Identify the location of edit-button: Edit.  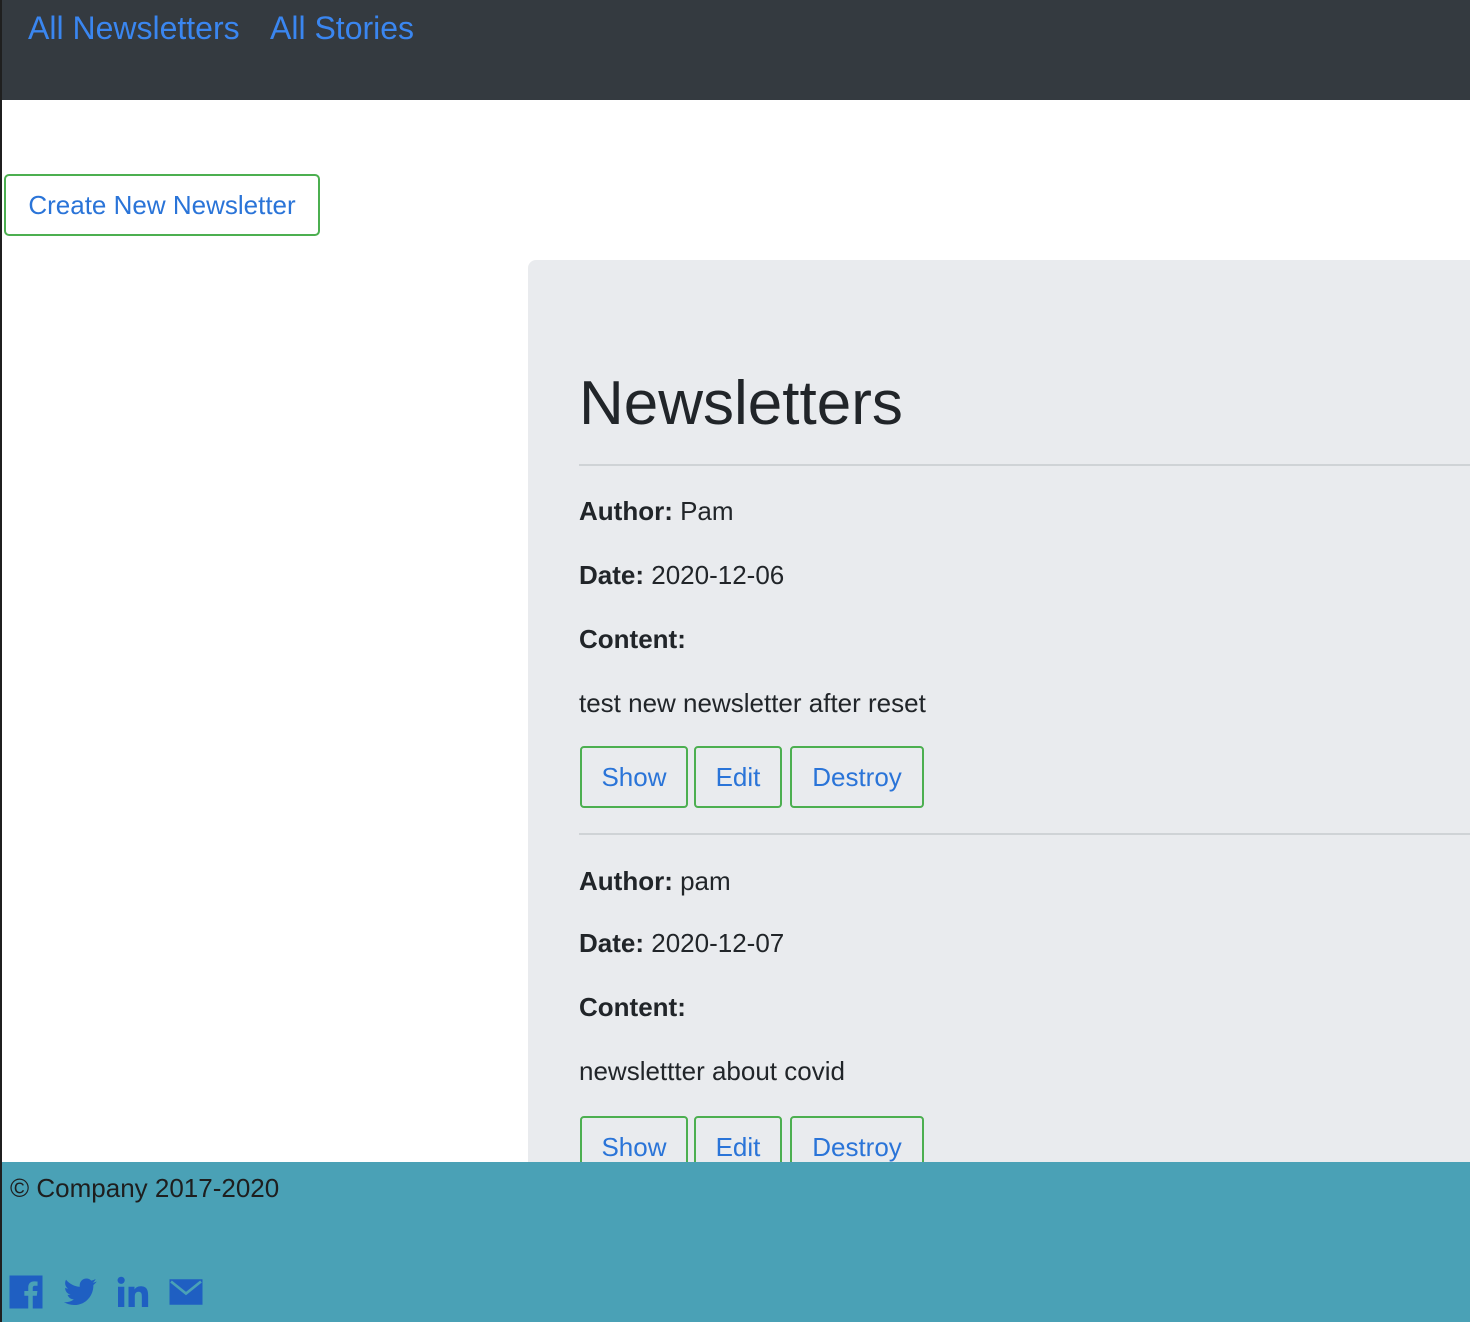
(738, 777).